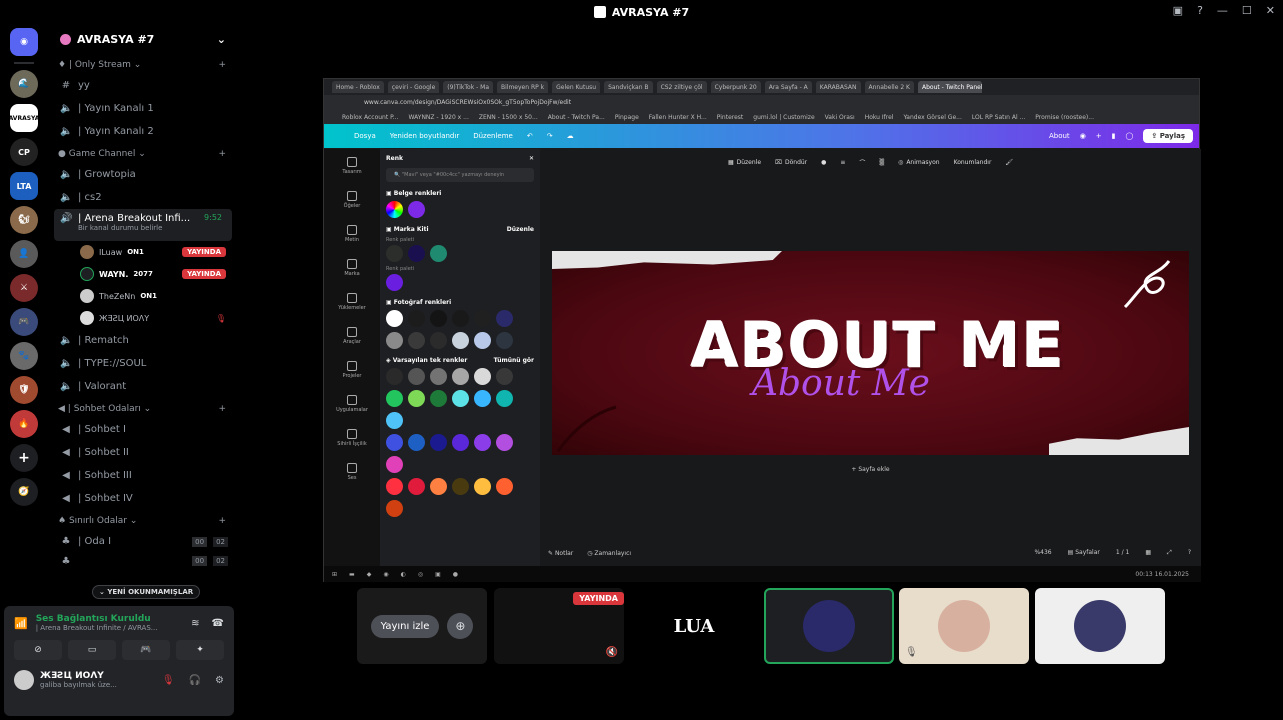 The width and height of the screenshot is (1283, 720). Describe the element at coordinates (352, 404) in the screenshot. I see `sidebar-apps: Uygulamalar` at that location.